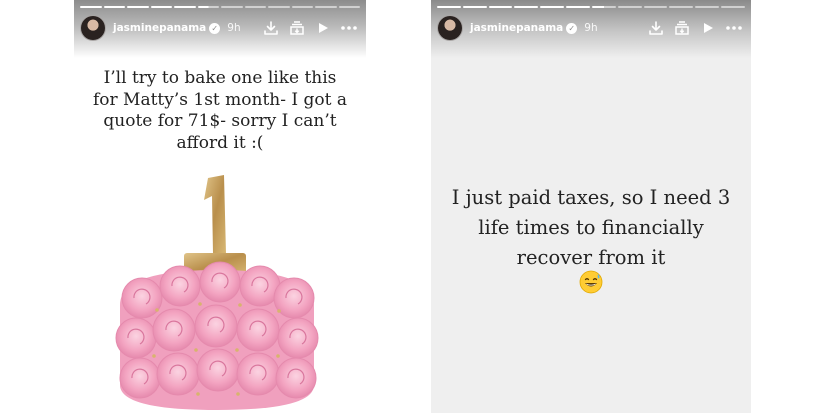 Image resolution: width=825 pixels, height=413 pixels. What do you see at coordinates (217, 292) in the screenshot?
I see `cake-image` at bounding box center [217, 292].